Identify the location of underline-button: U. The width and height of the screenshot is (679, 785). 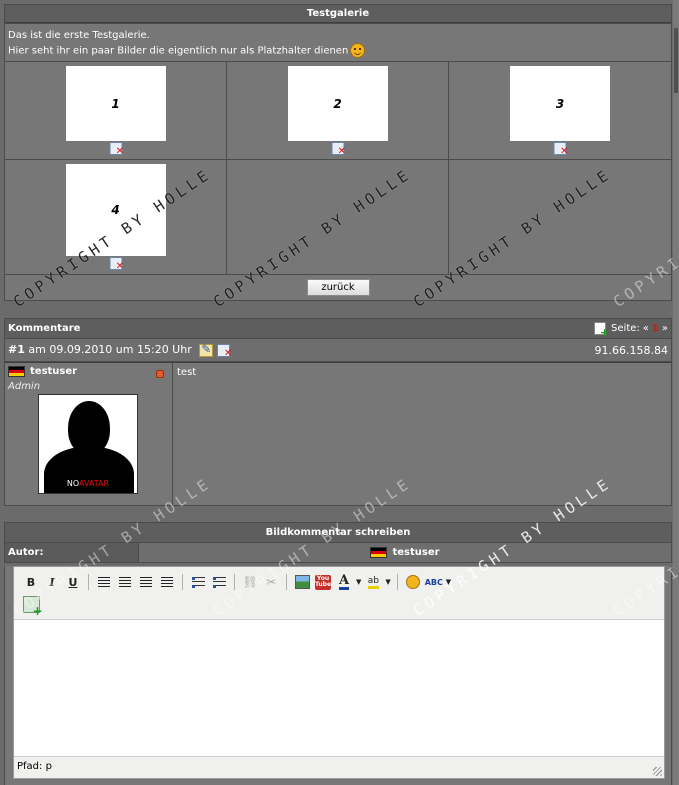
(73, 582).